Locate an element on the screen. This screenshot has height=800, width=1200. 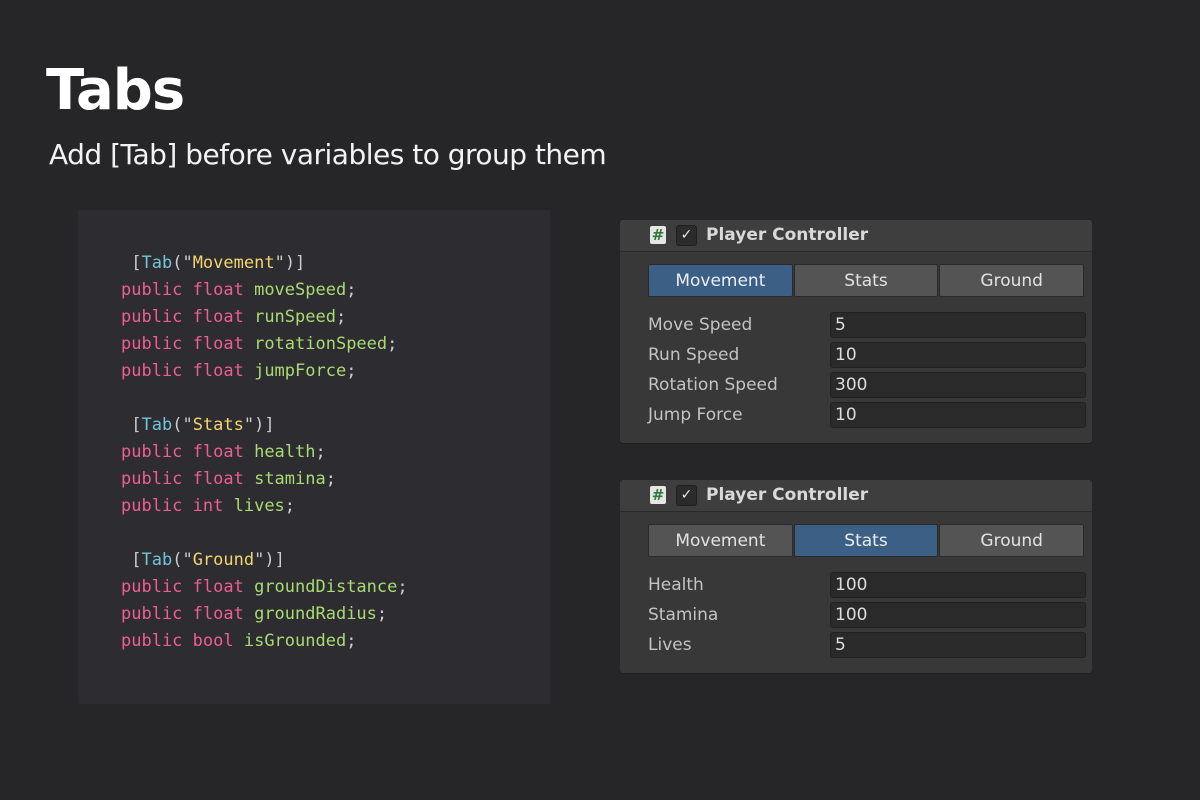
code-line: public float moveSpeed; is located at coordinates (239, 290).